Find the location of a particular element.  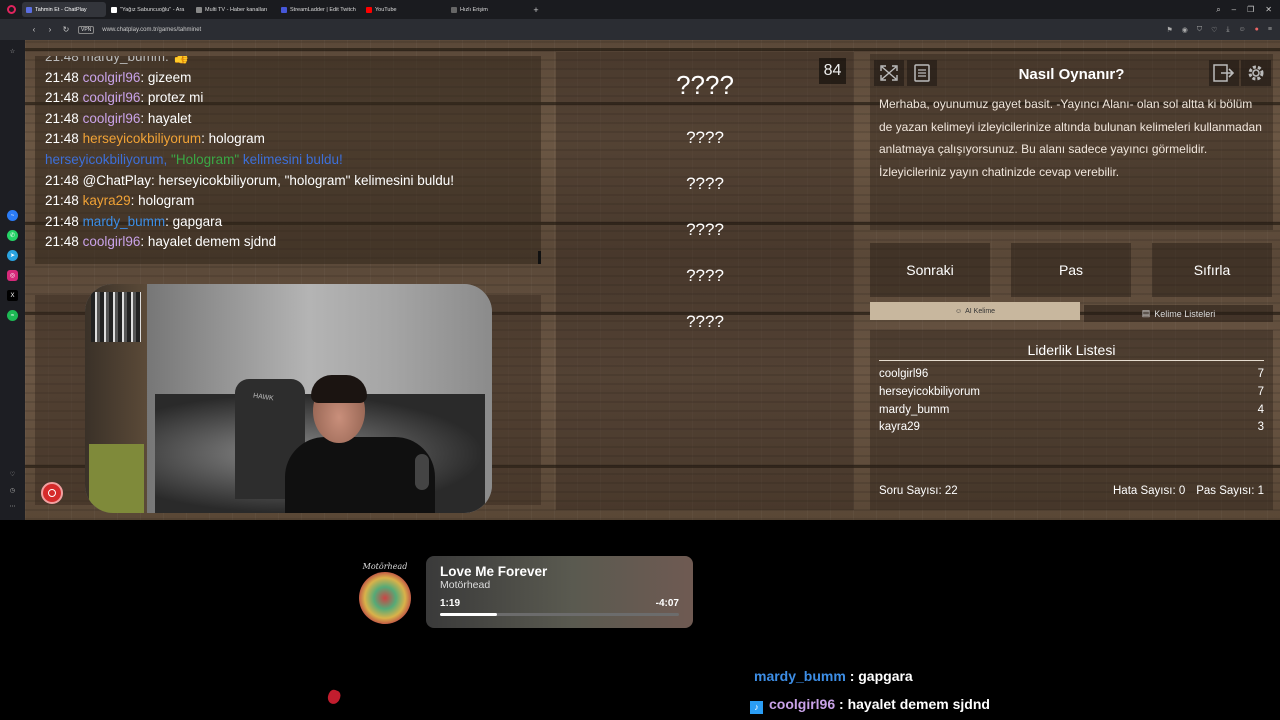

tab-multitv: Multi TV - Haber kanalları is located at coordinates (234, 9).